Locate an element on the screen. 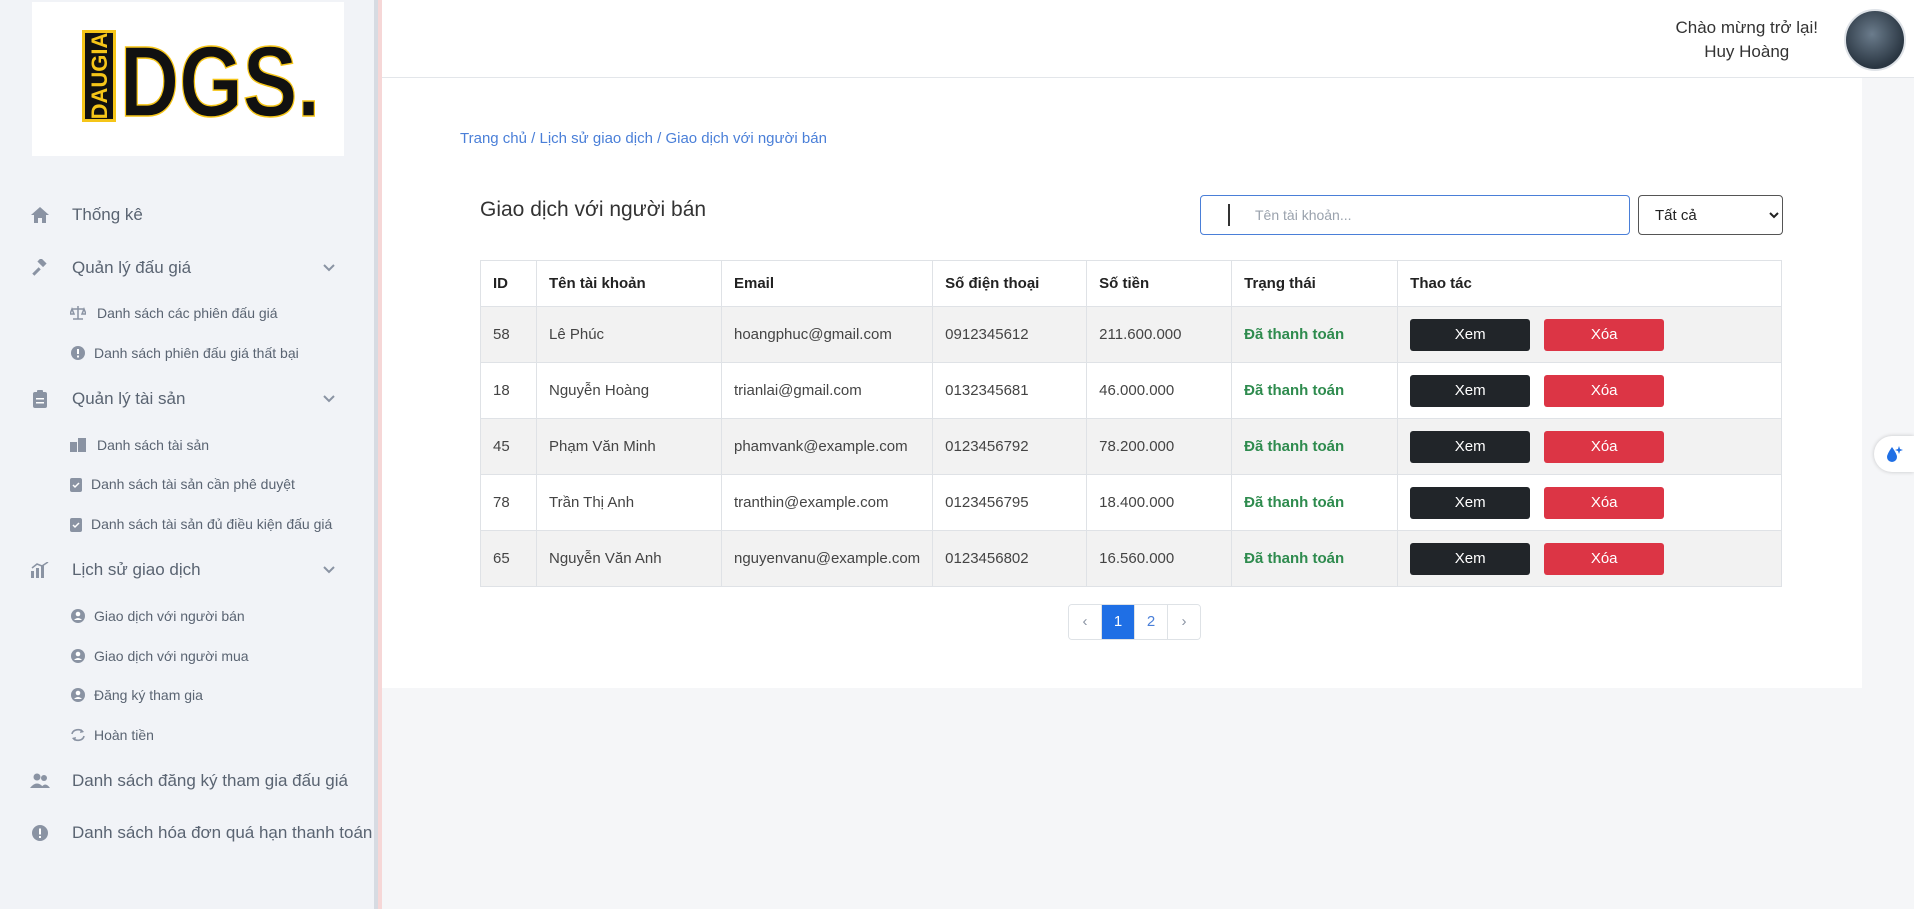 Image resolution: width=1914 pixels, height=909 pixels. breadcrumb-home: Trang chủ is located at coordinates (493, 138).